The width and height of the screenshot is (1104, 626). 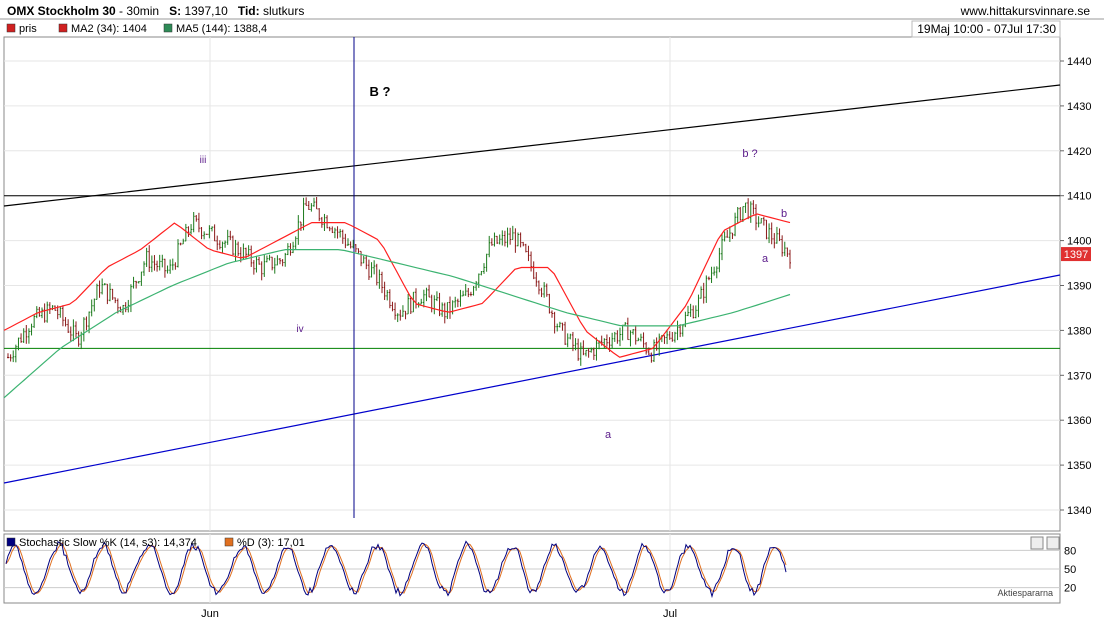 I want to click on close-panel-icon, so click(x=1053, y=543).